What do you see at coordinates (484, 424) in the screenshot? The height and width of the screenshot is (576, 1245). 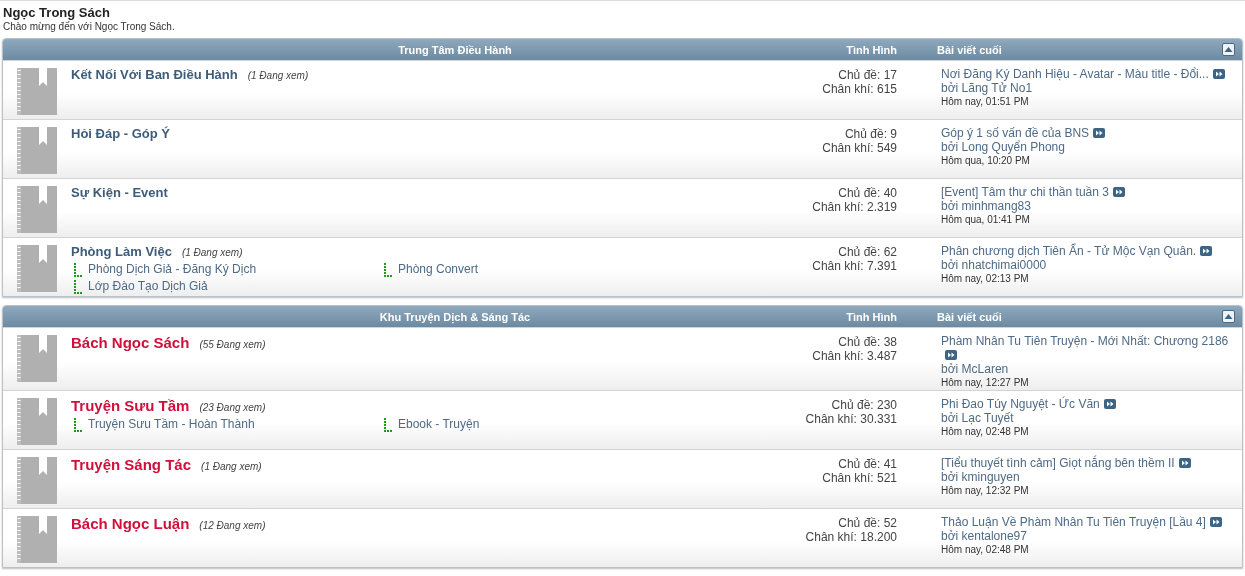 I see `subforum-link: Ebook - Truyện` at bounding box center [484, 424].